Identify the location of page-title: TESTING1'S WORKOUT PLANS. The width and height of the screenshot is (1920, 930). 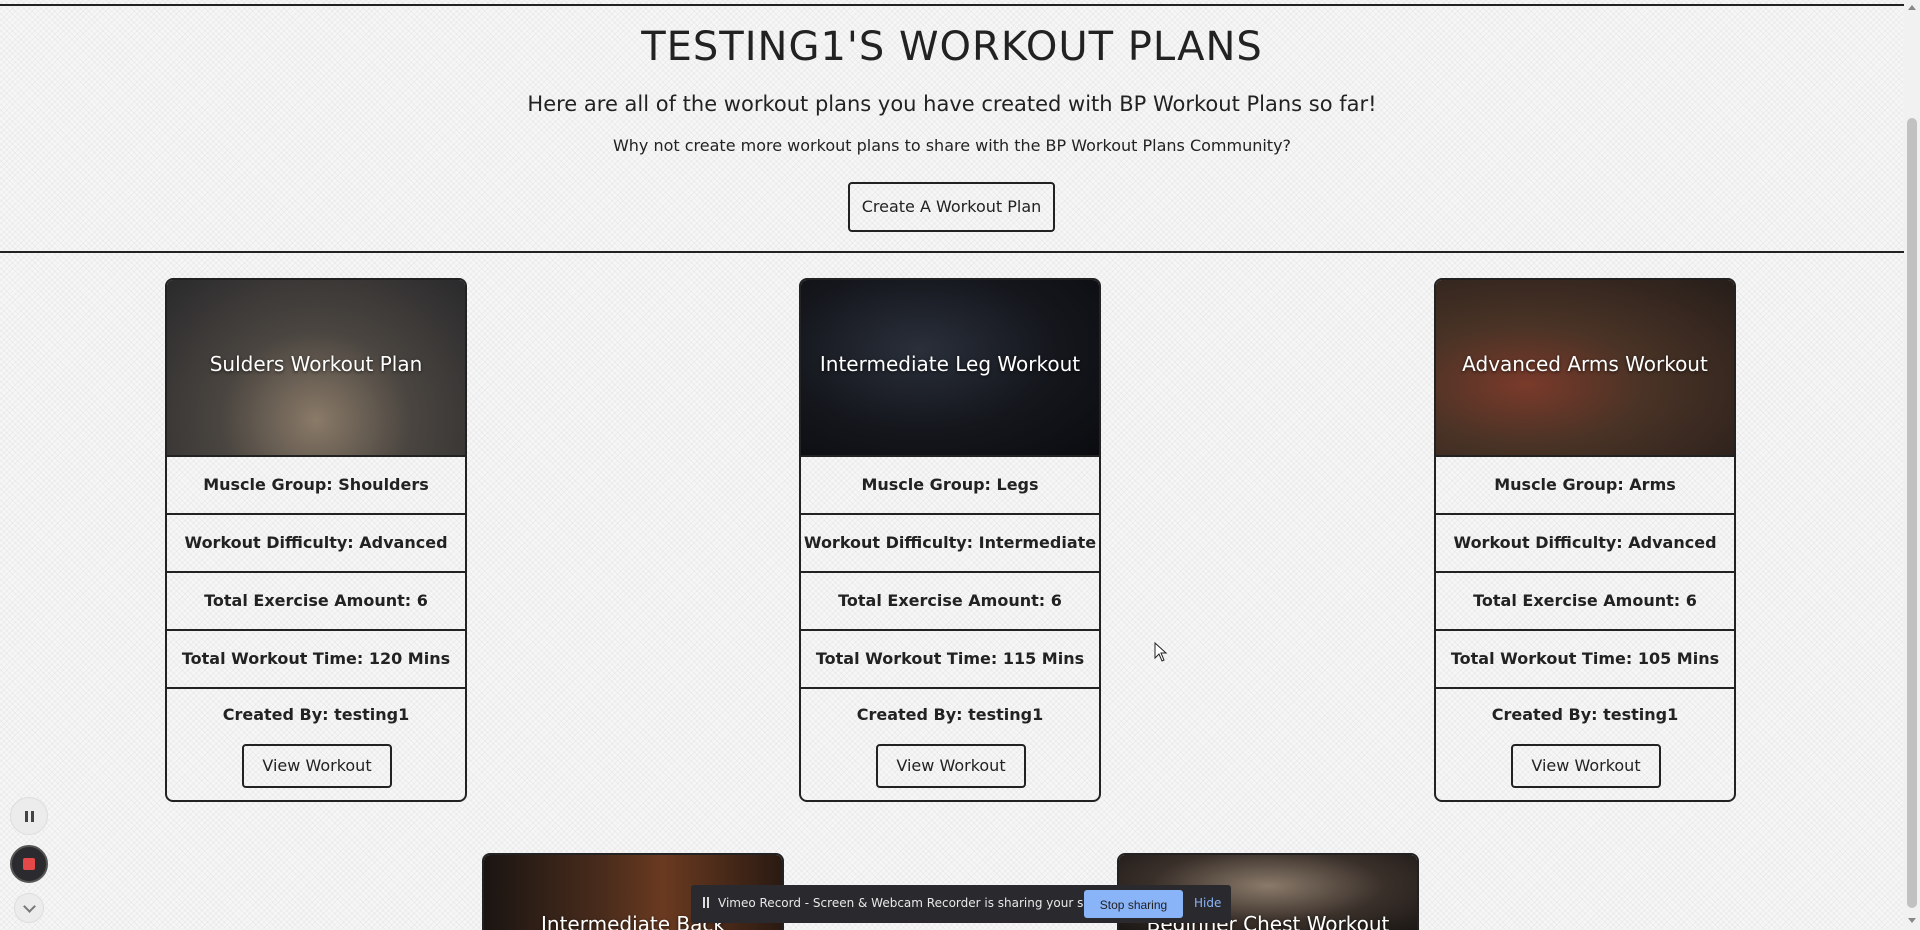
(952, 47).